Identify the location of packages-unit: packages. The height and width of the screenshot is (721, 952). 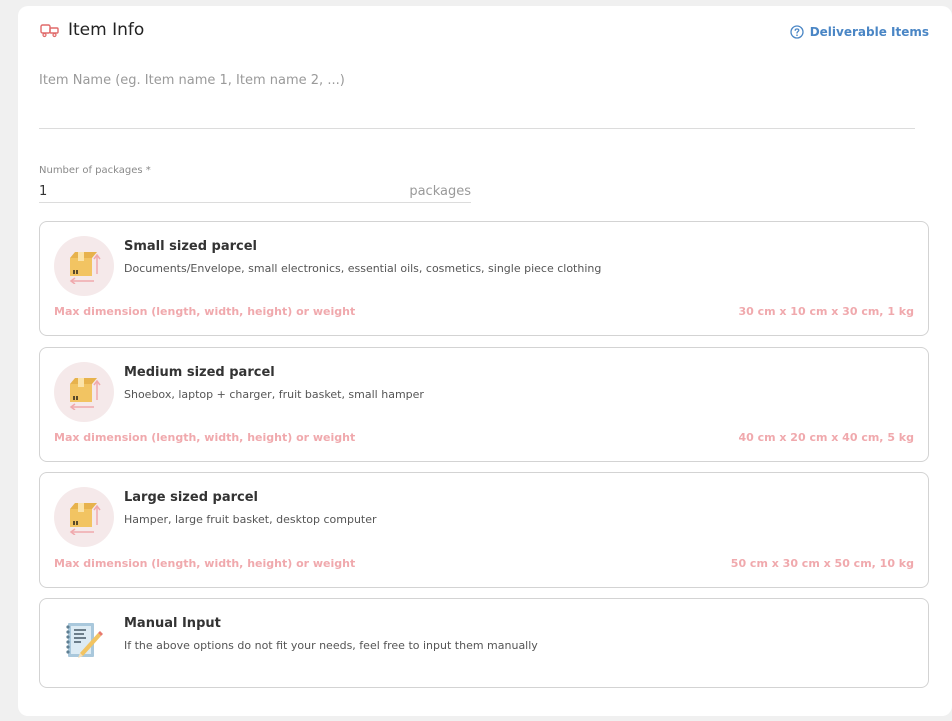
(440, 191).